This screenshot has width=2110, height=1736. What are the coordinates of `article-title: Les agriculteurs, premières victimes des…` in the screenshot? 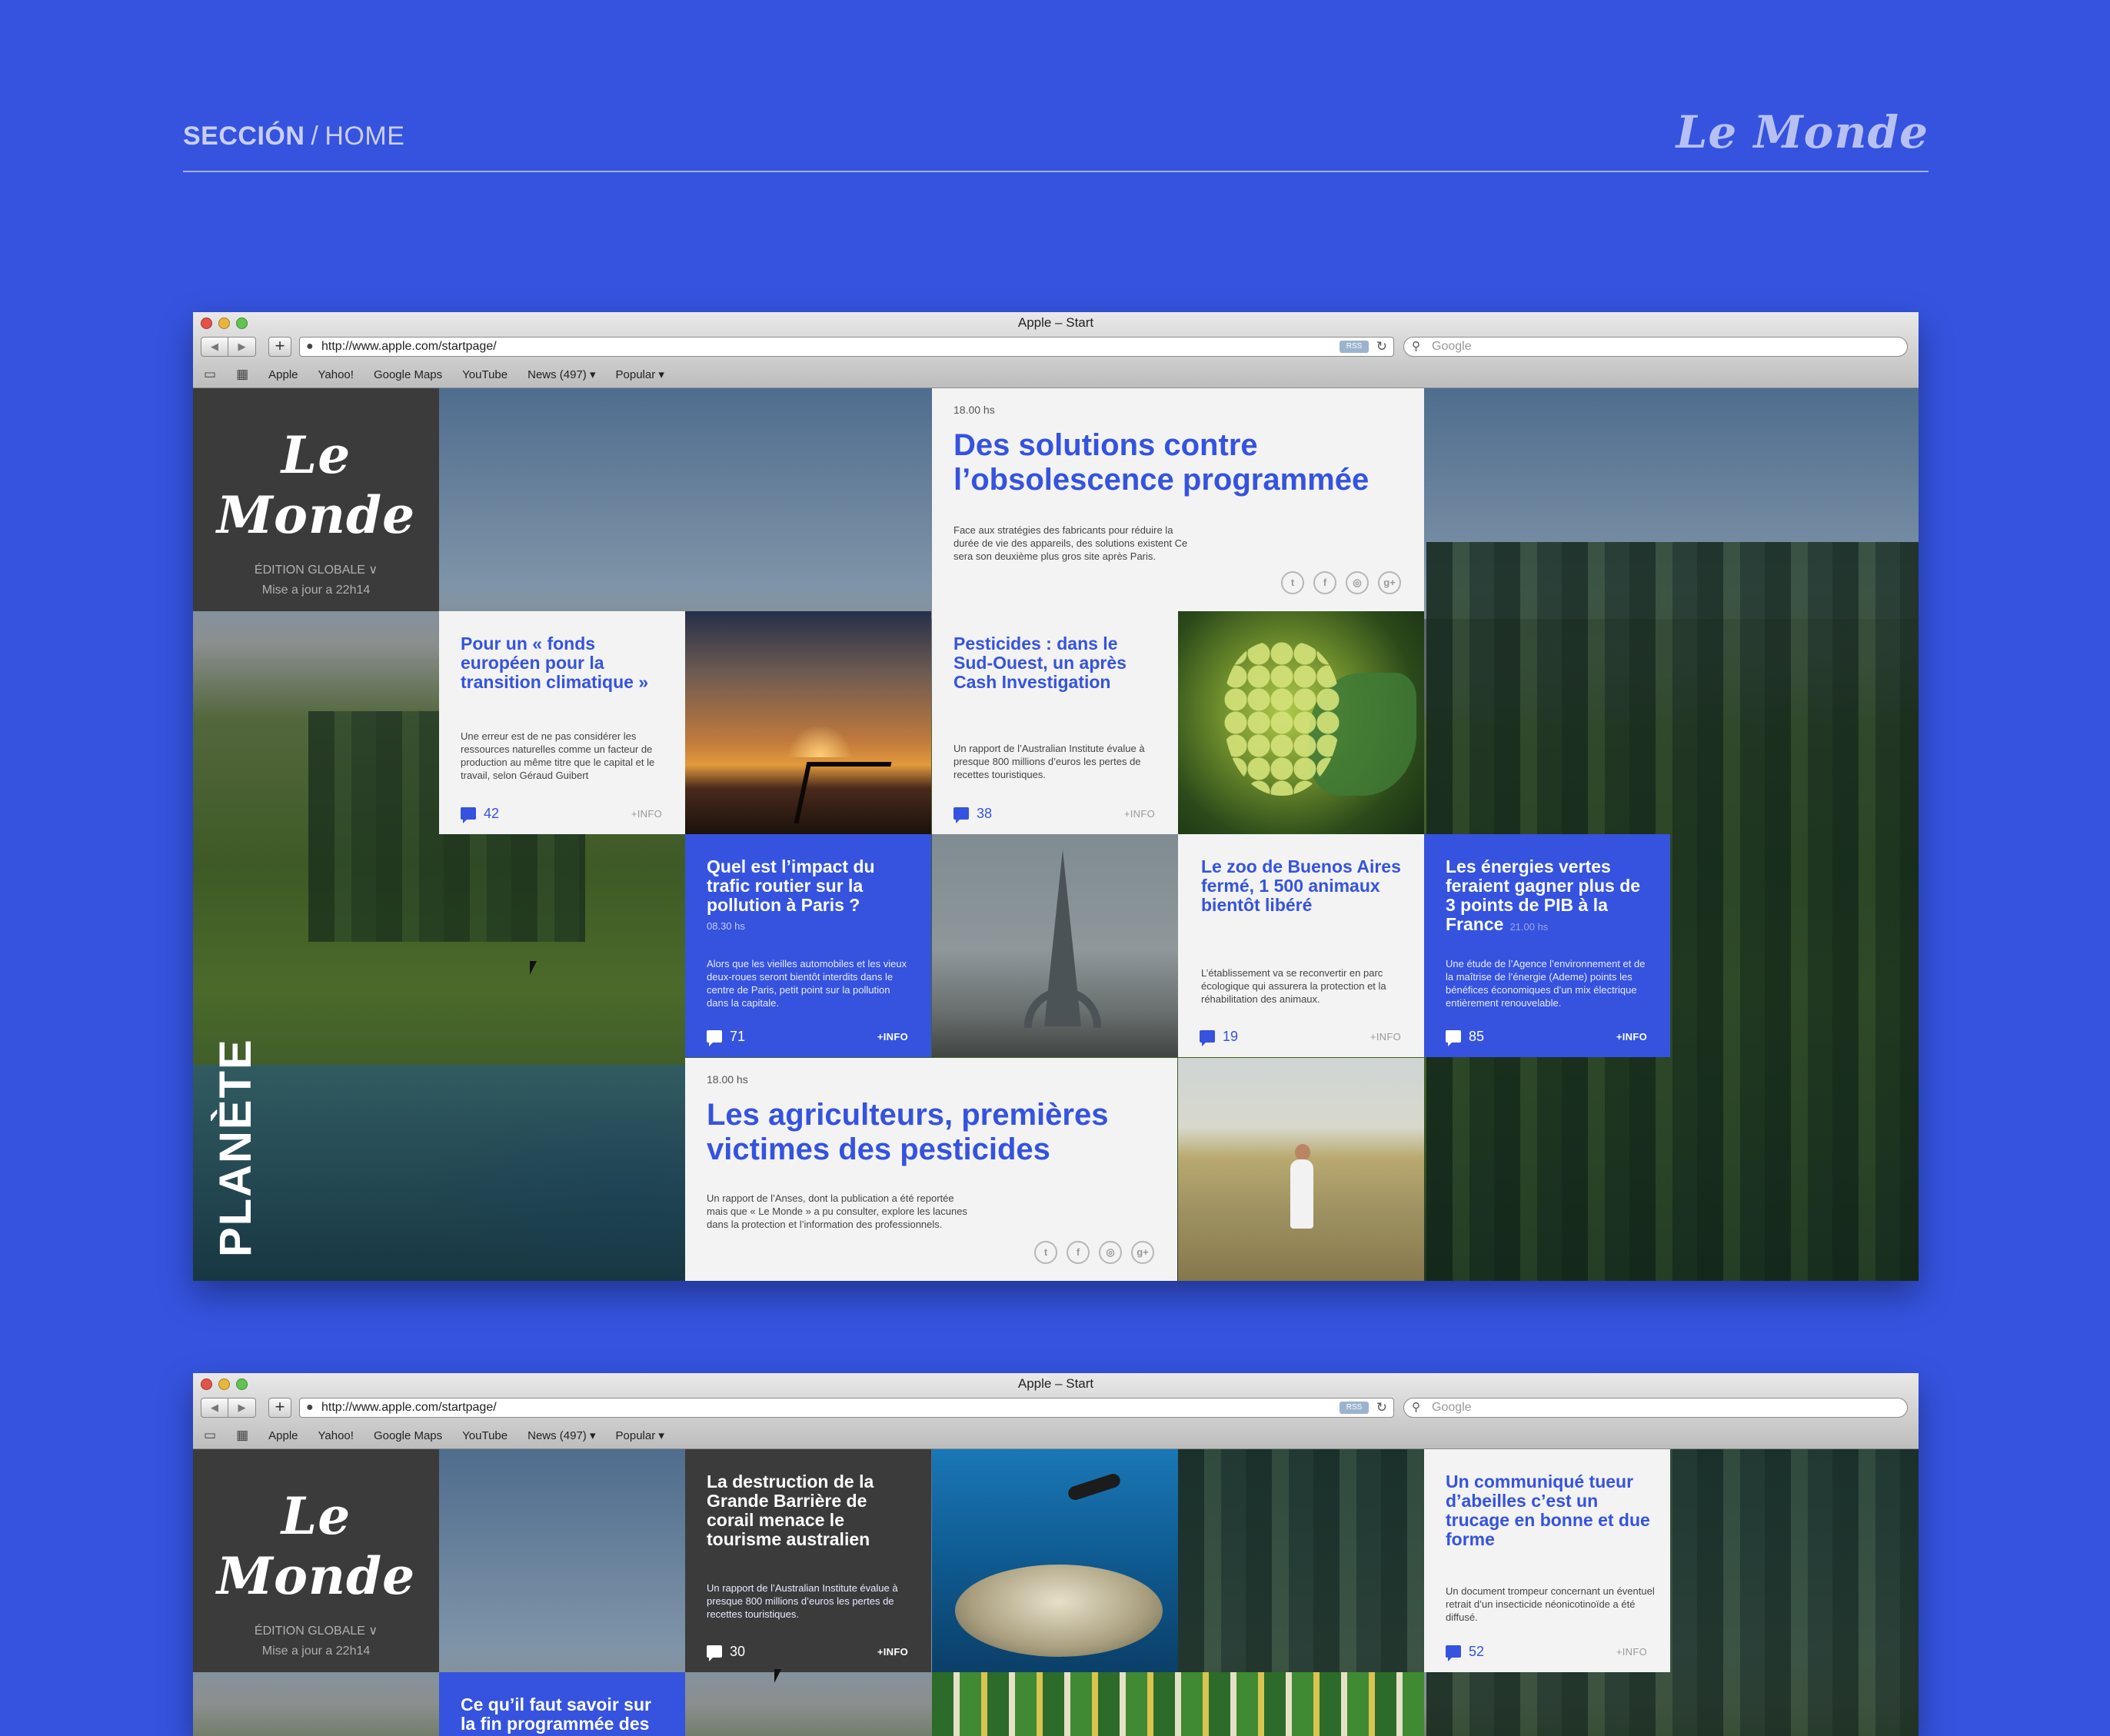 It's located at (931, 1132).